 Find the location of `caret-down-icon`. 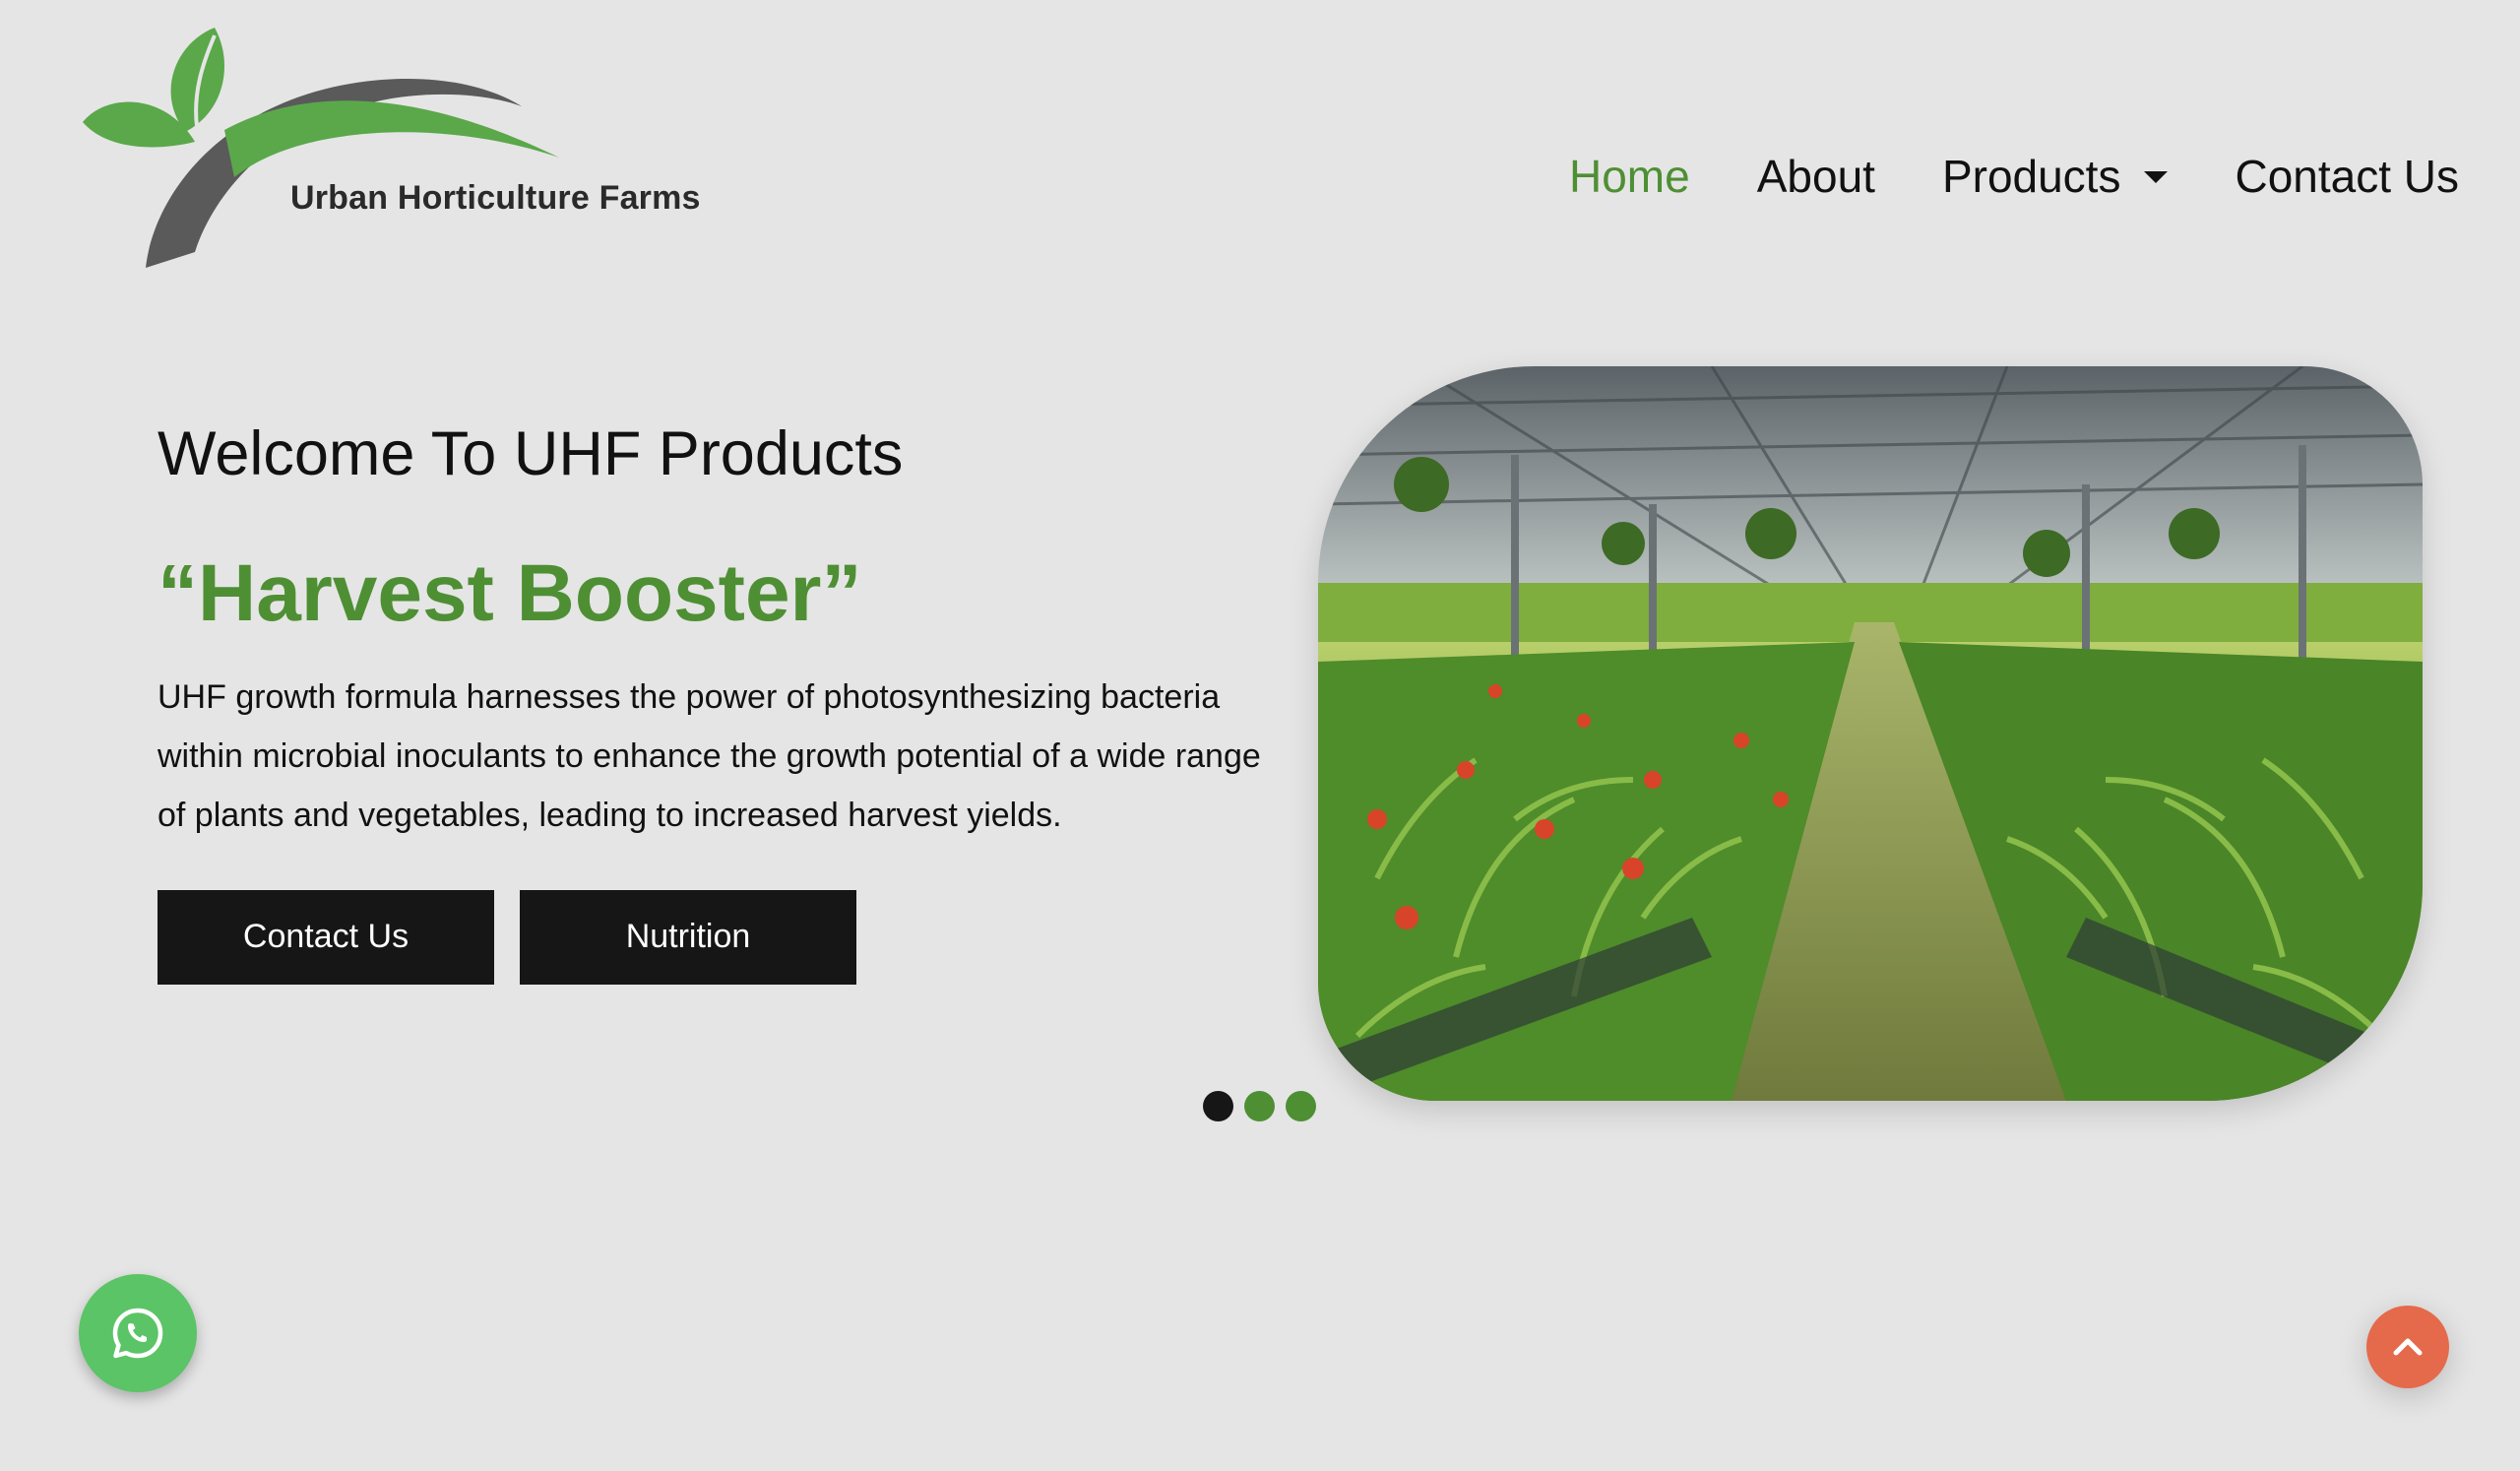

caret-down-icon is located at coordinates (2156, 177).